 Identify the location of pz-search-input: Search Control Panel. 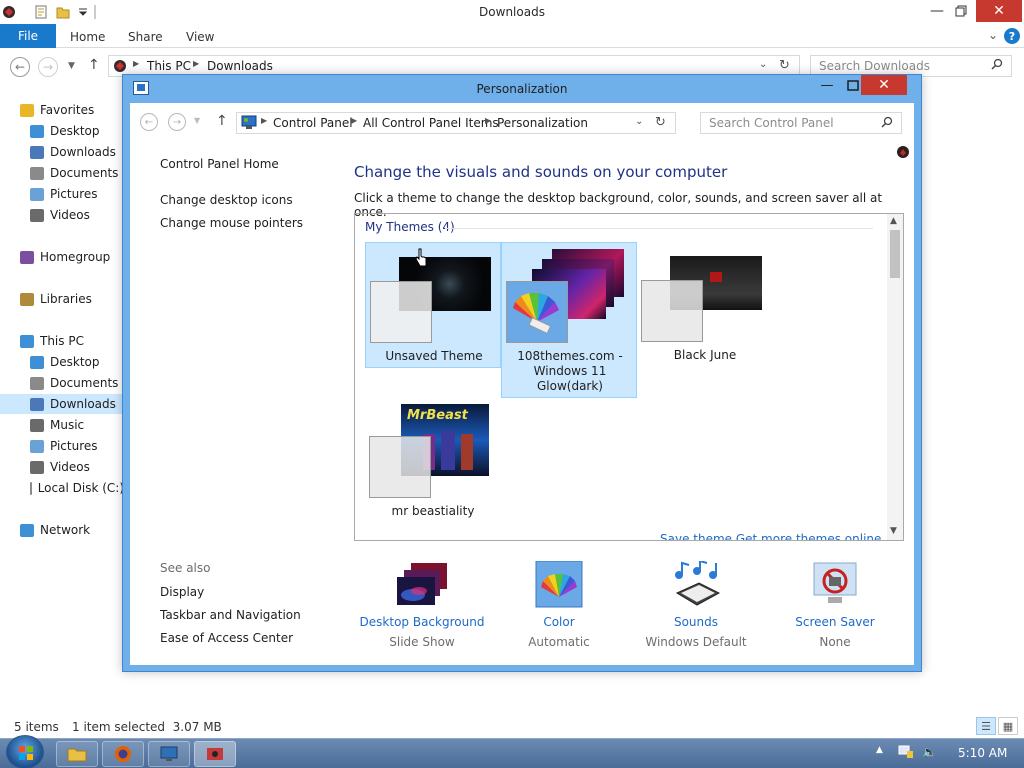
(801, 123).